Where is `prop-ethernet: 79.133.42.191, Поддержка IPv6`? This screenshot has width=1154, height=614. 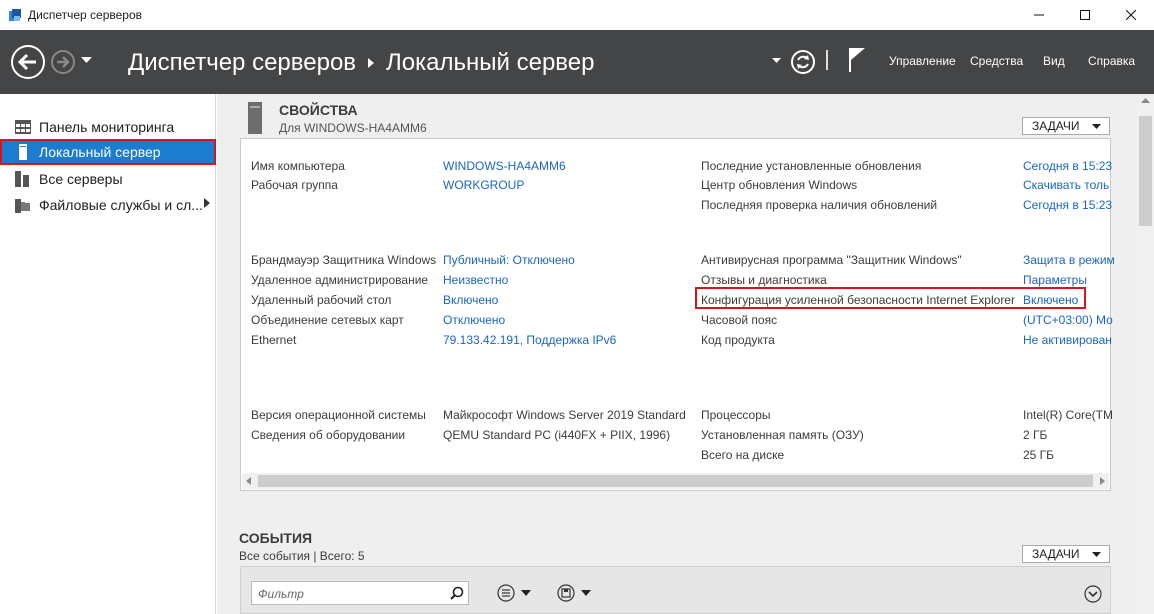
prop-ethernet: 79.133.42.191, Поддержка IPv6 is located at coordinates (529, 340).